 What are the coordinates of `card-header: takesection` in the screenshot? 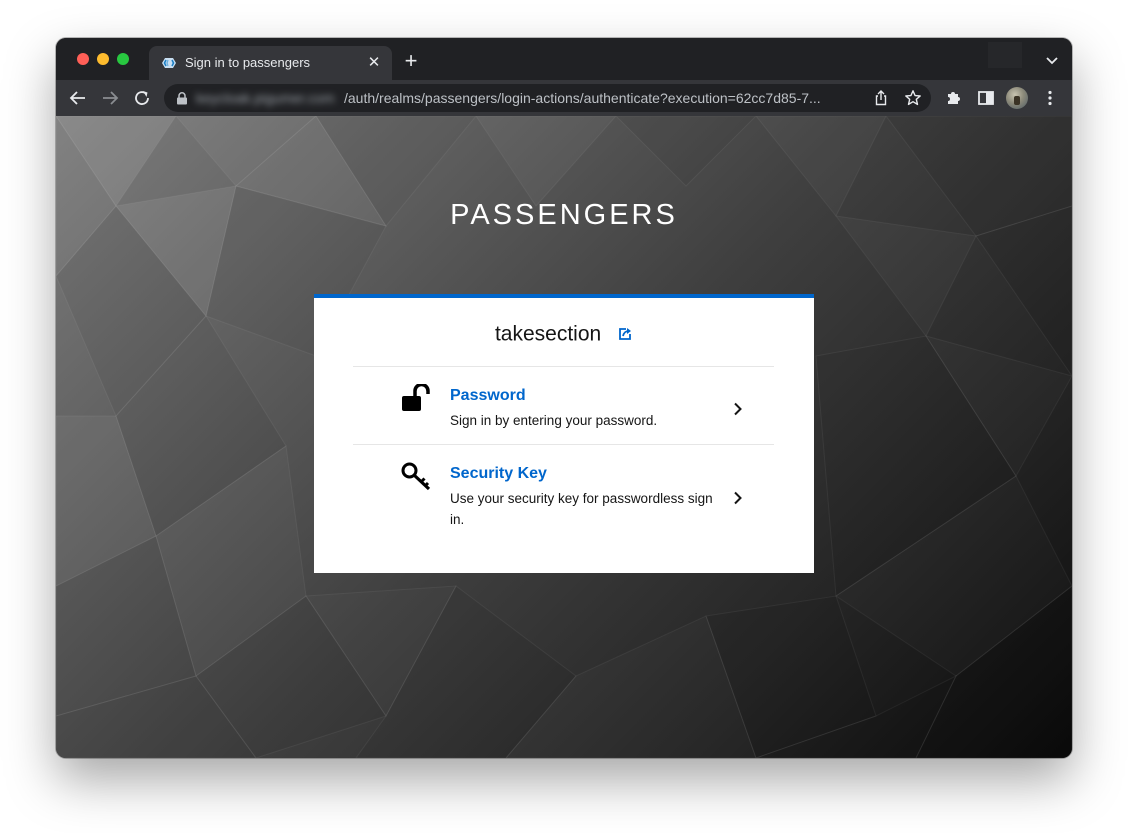 It's located at (564, 334).